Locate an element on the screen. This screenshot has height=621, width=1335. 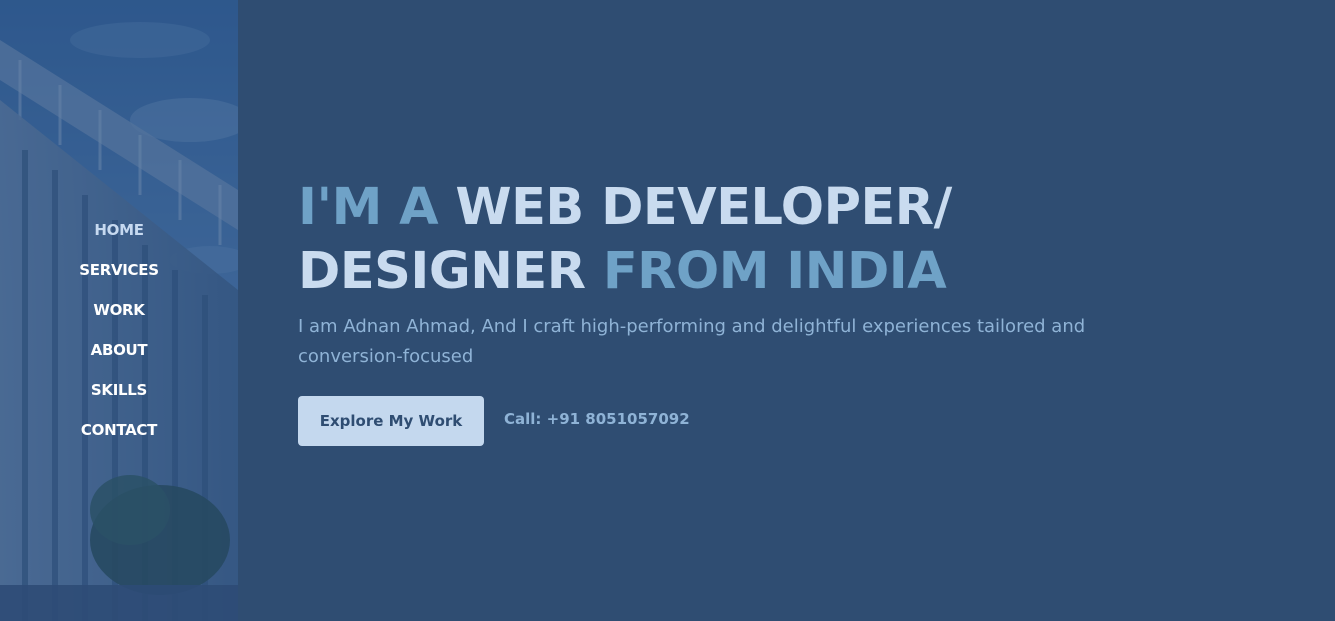
call-phone-link: Call: +91 8051057092 is located at coordinates (597, 419).